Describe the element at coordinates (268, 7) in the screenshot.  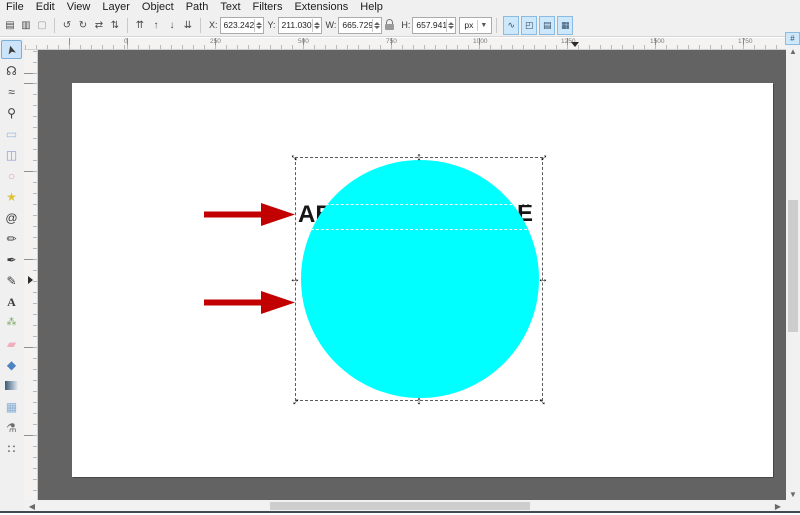
I see `menu-filters: Filters` at that location.